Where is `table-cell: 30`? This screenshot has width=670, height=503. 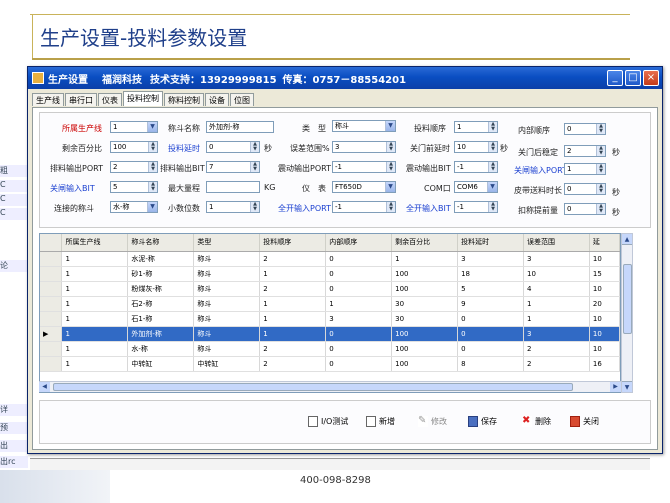
table-cell: 30 is located at coordinates (425, 319).